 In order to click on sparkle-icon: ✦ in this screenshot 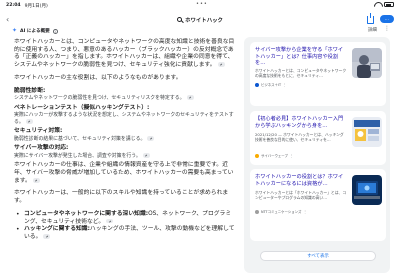, I will do `click(15, 30)`.